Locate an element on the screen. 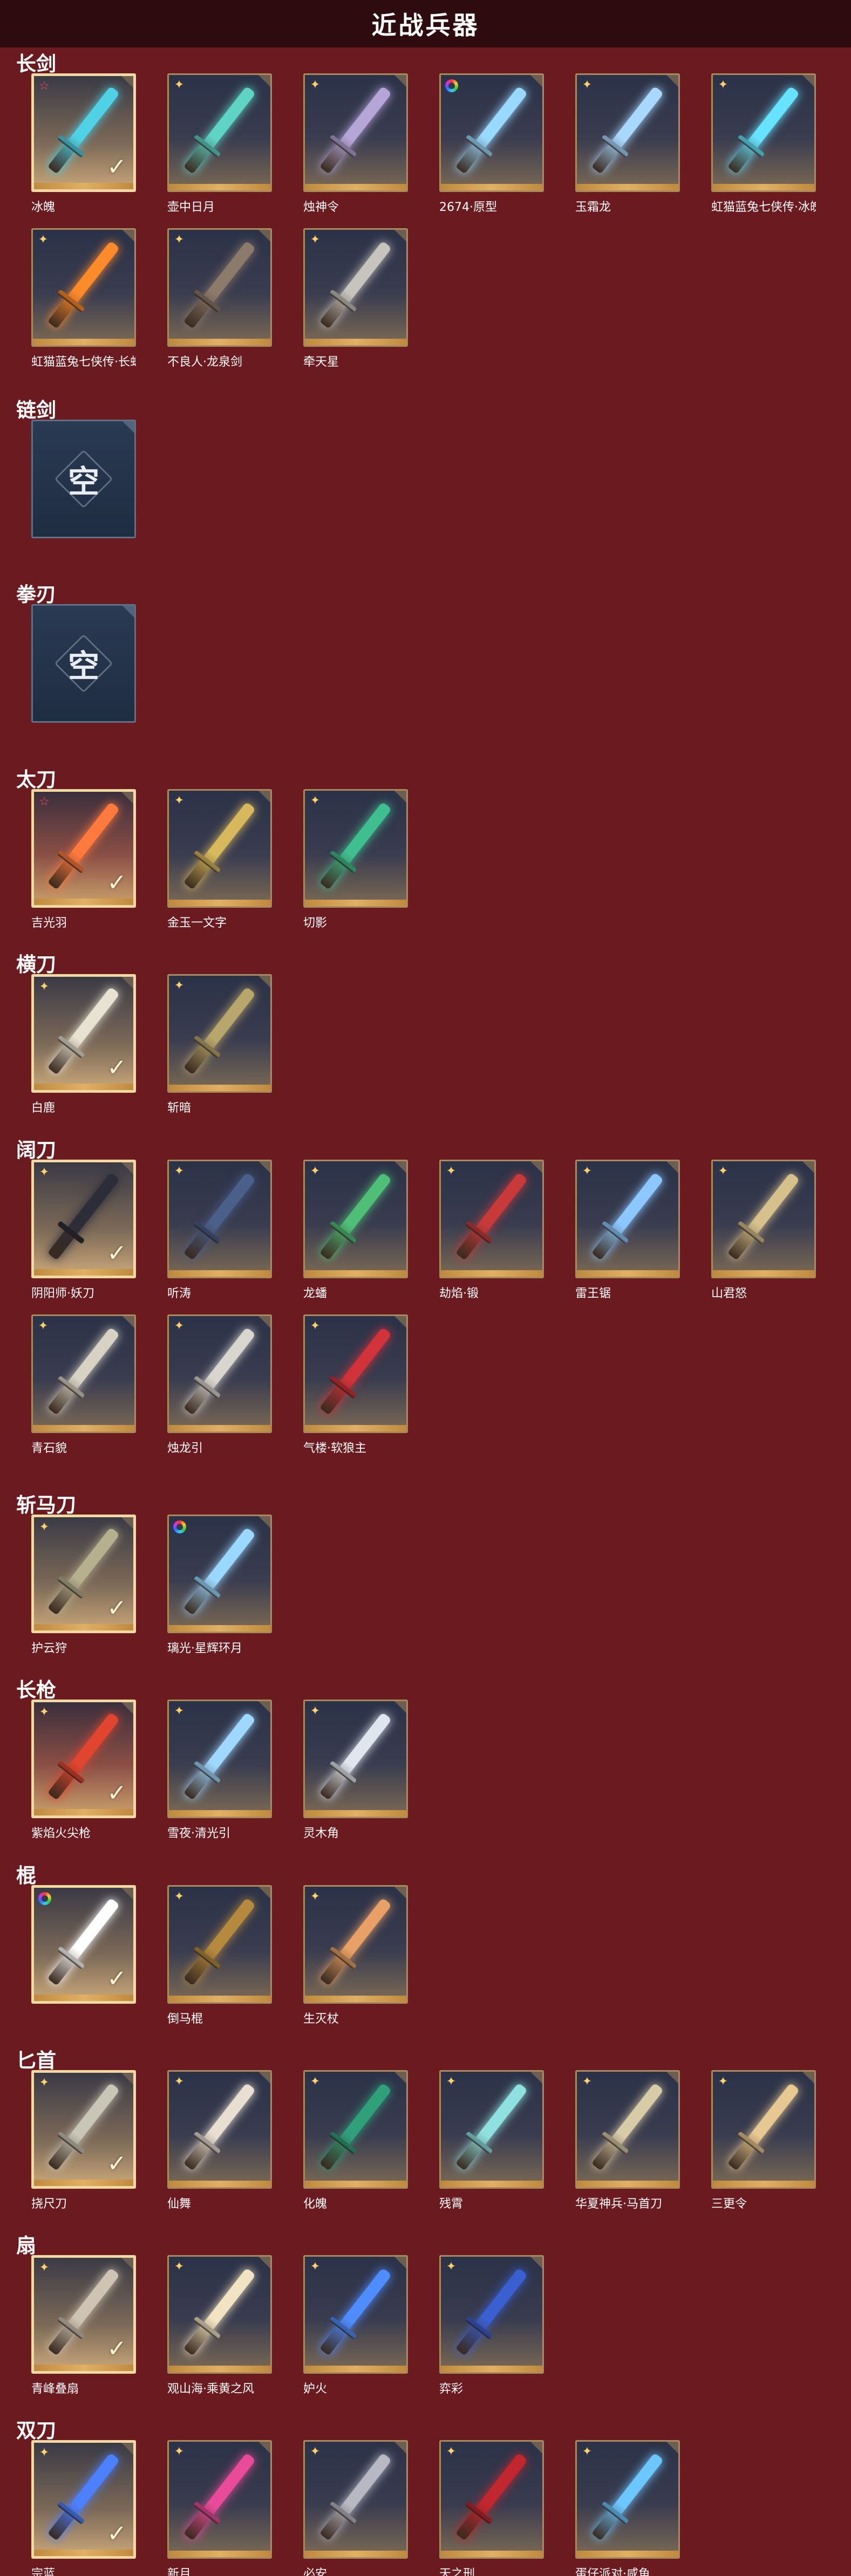 The height and width of the screenshot is (2576, 851). weapon-card: ✦ 三更令 is located at coordinates (763, 2140).